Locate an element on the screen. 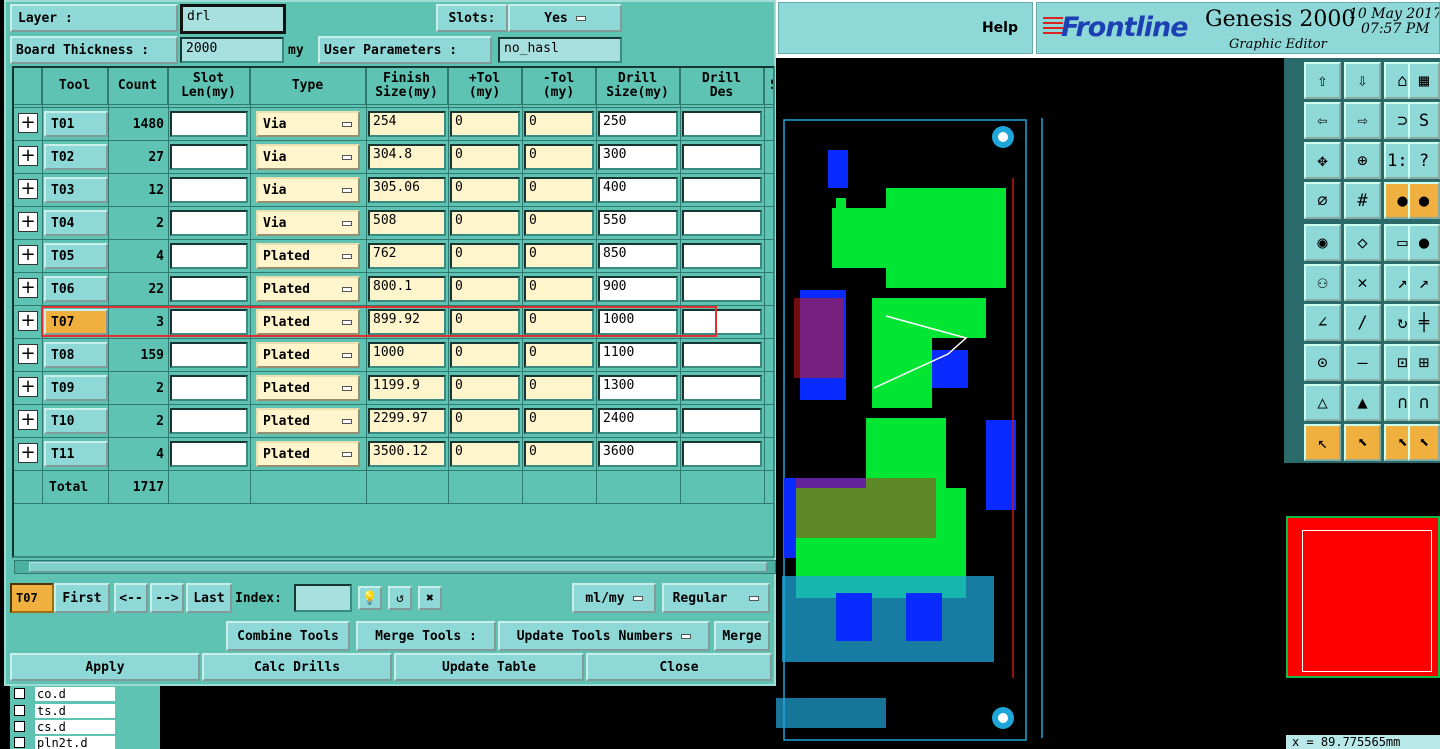 The width and height of the screenshot is (1440, 749). refresh-icon: ↺ is located at coordinates (400, 598).